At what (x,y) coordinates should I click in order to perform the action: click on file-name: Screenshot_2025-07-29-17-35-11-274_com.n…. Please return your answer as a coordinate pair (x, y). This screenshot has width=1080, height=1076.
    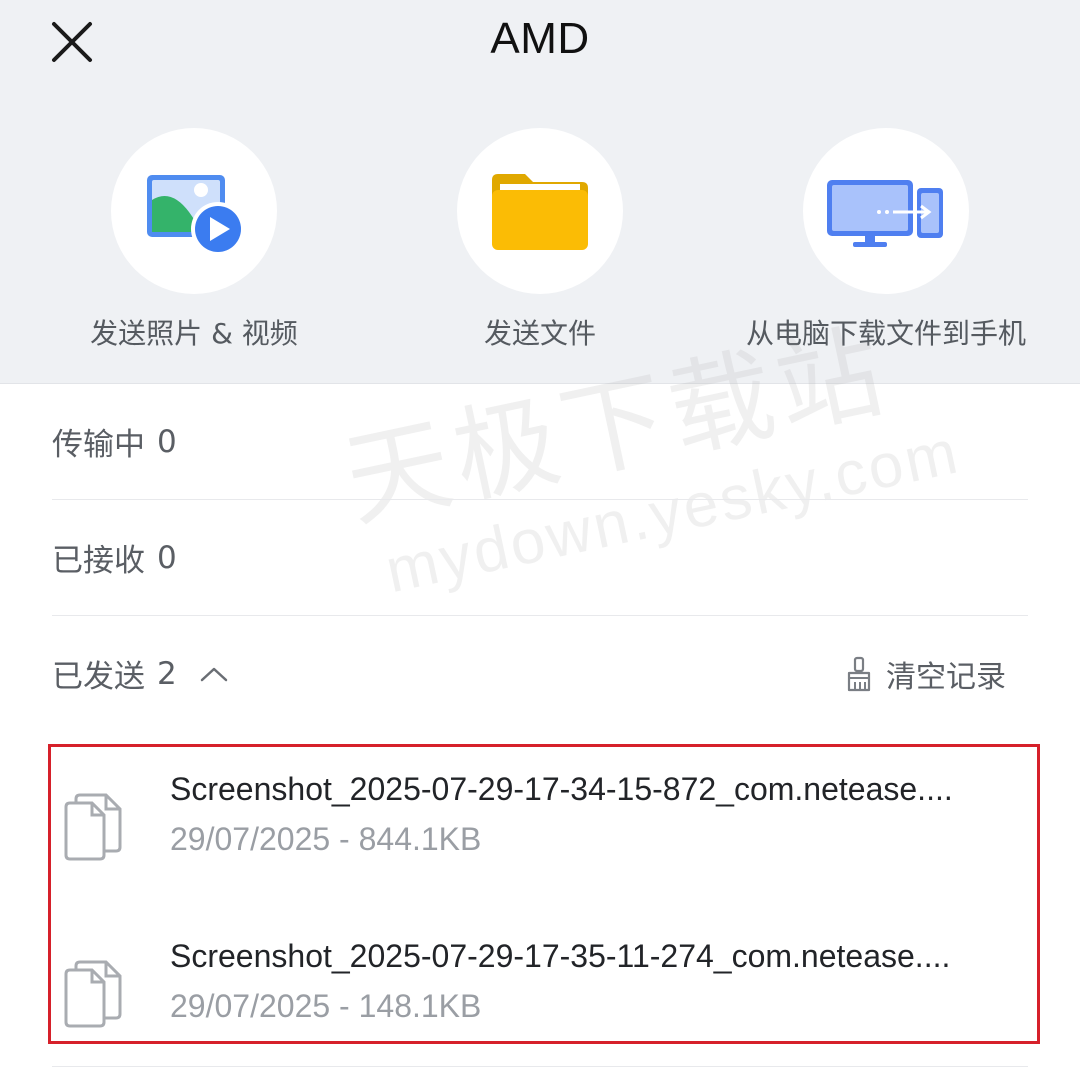
    Looking at the image, I should click on (560, 956).